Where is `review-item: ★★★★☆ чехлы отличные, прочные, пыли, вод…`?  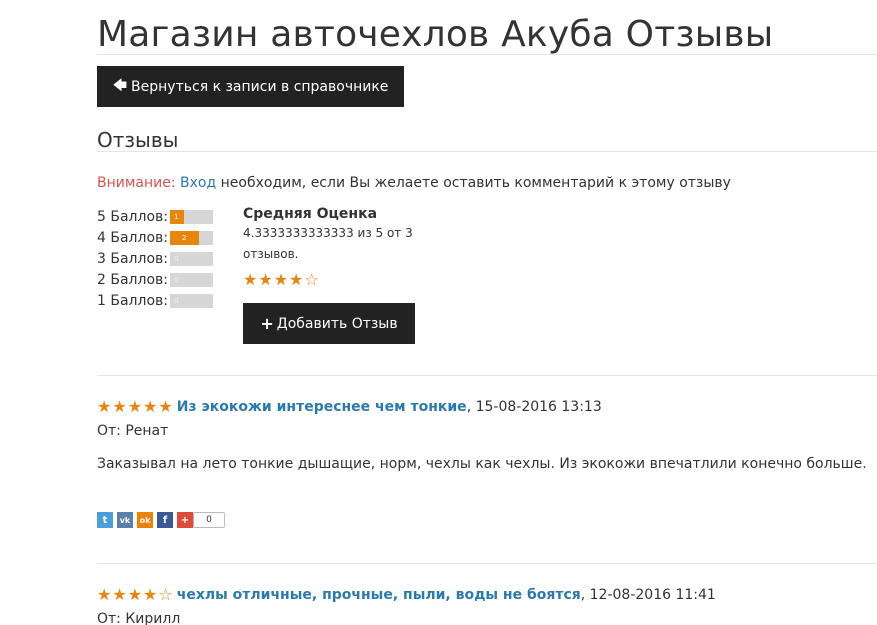
review-item: ★★★★☆ чехлы отличные, прочные, пыли, вод… is located at coordinates (487, 605).